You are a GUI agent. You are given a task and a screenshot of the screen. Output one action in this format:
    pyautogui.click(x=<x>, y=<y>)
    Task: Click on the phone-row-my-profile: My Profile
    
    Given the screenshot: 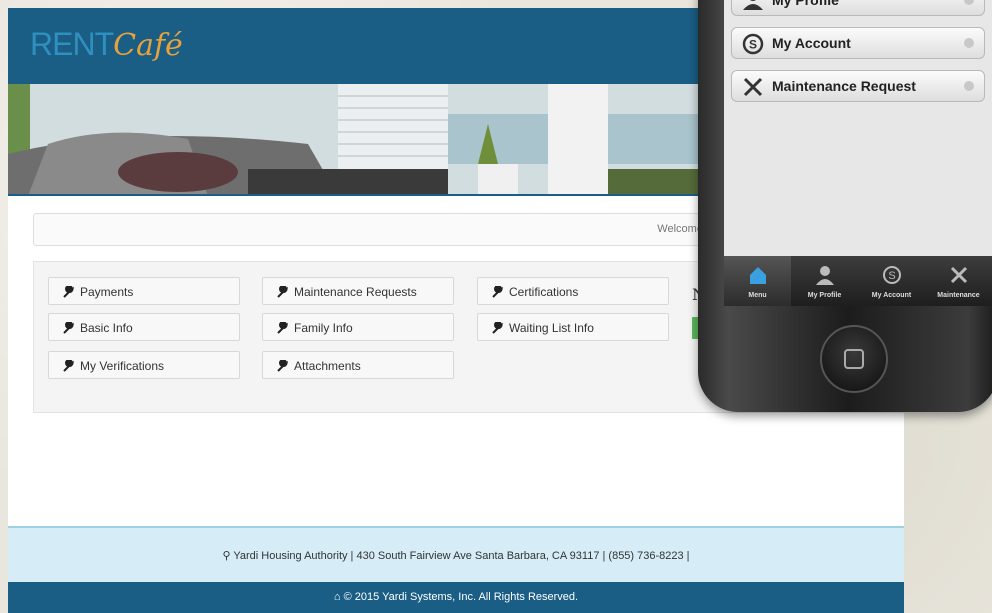 What is the action you would take?
    pyautogui.click(x=858, y=8)
    